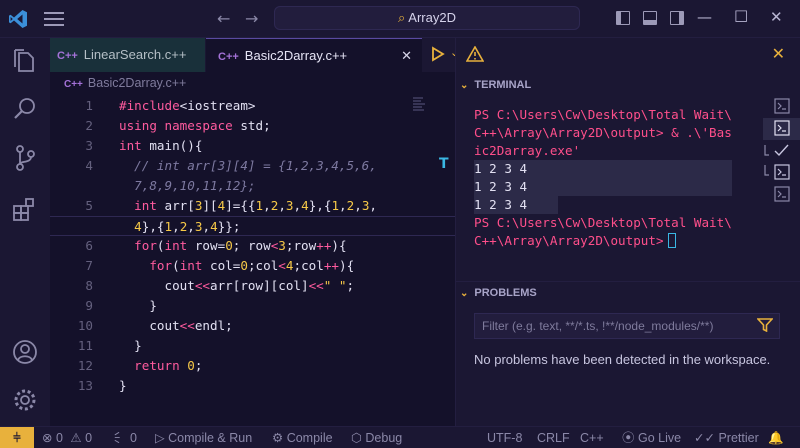  Describe the element at coordinates (432, 17) in the screenshot. I see `search-text: Array2D` at that location.